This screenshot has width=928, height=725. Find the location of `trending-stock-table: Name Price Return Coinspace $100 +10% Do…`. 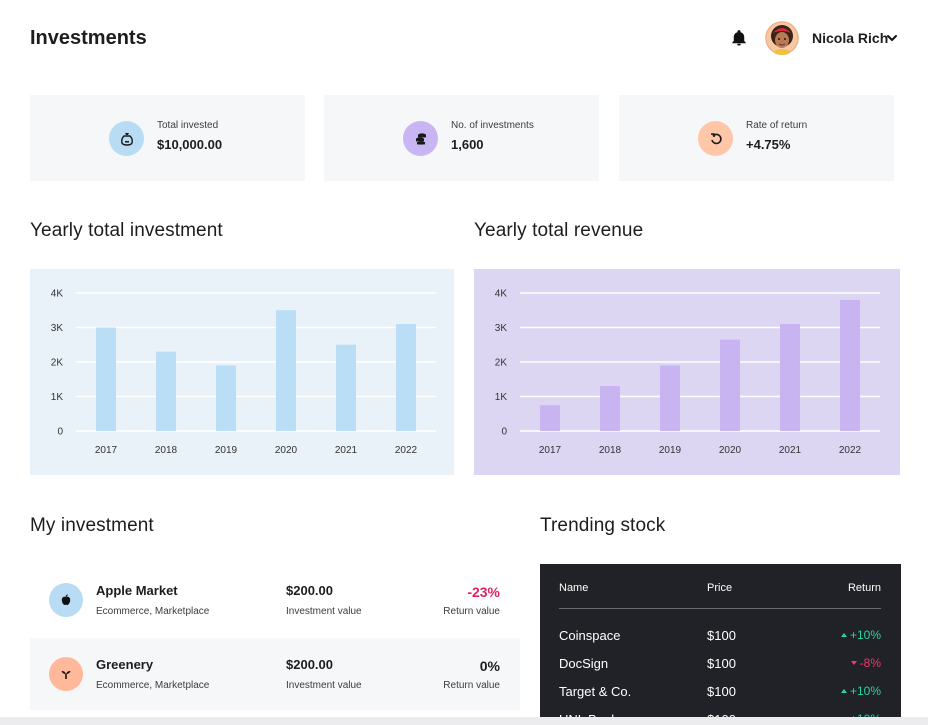

trending-stock-table: Name Price Return Coinspace $100 +10% Do… is located at coordinates (720, 644).